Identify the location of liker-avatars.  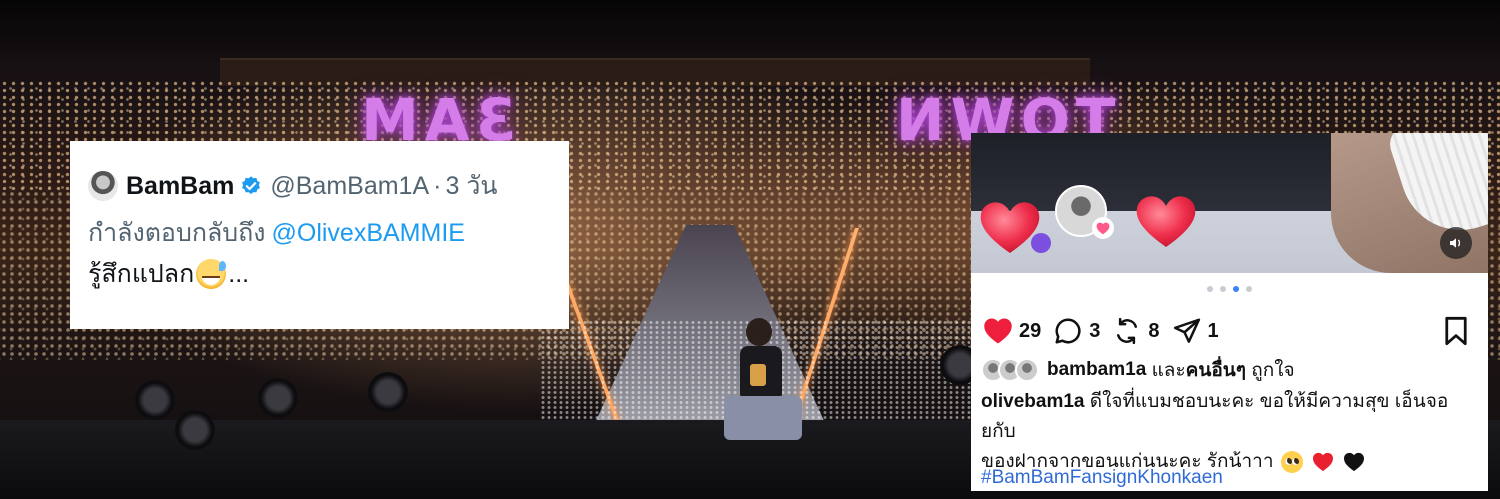
(1010, 370).